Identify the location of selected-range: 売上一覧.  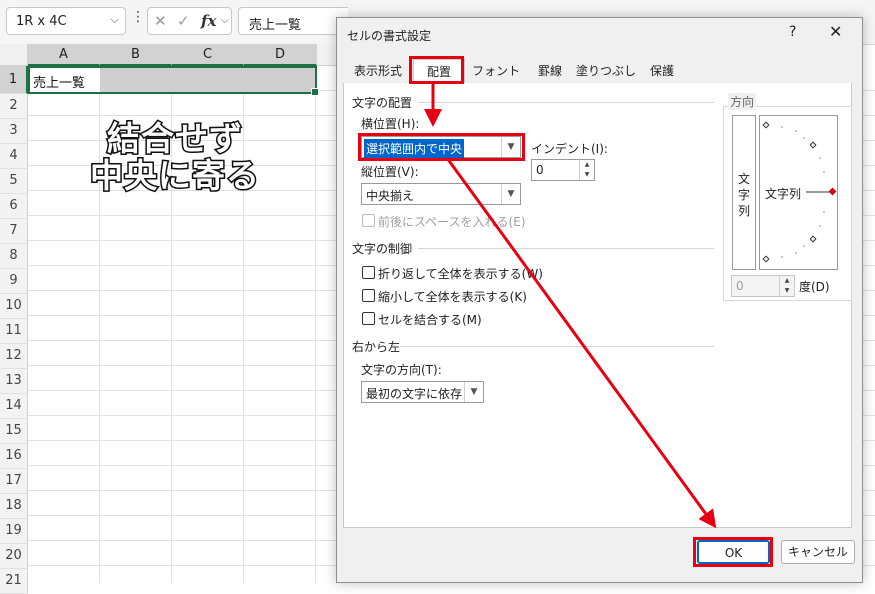
(173, 81).